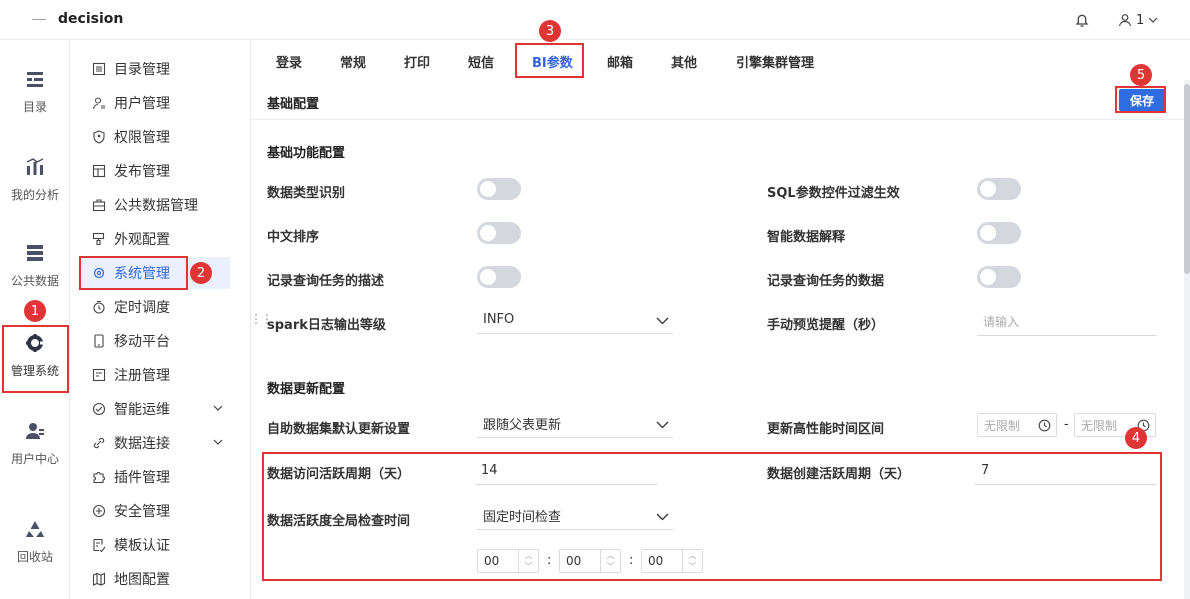 The width and height of the screenshot is (1190, 599). What do you see at coordinates (35, 359) in the screenshot?
I see `annotation-box-admin` at bounding box center [35, 359].